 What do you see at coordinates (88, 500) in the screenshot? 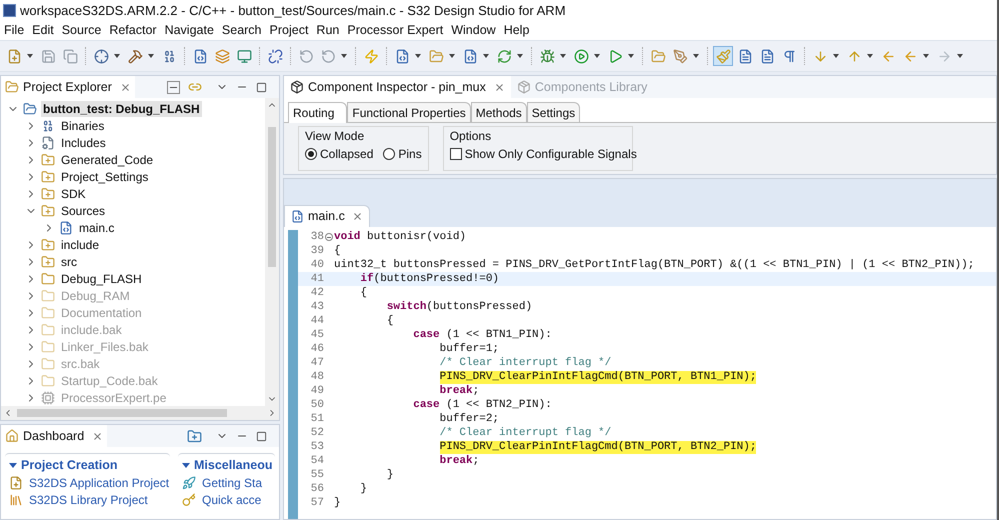
I see `dashboard-link: S32DS Library Project` at bounding box center [88, 500].